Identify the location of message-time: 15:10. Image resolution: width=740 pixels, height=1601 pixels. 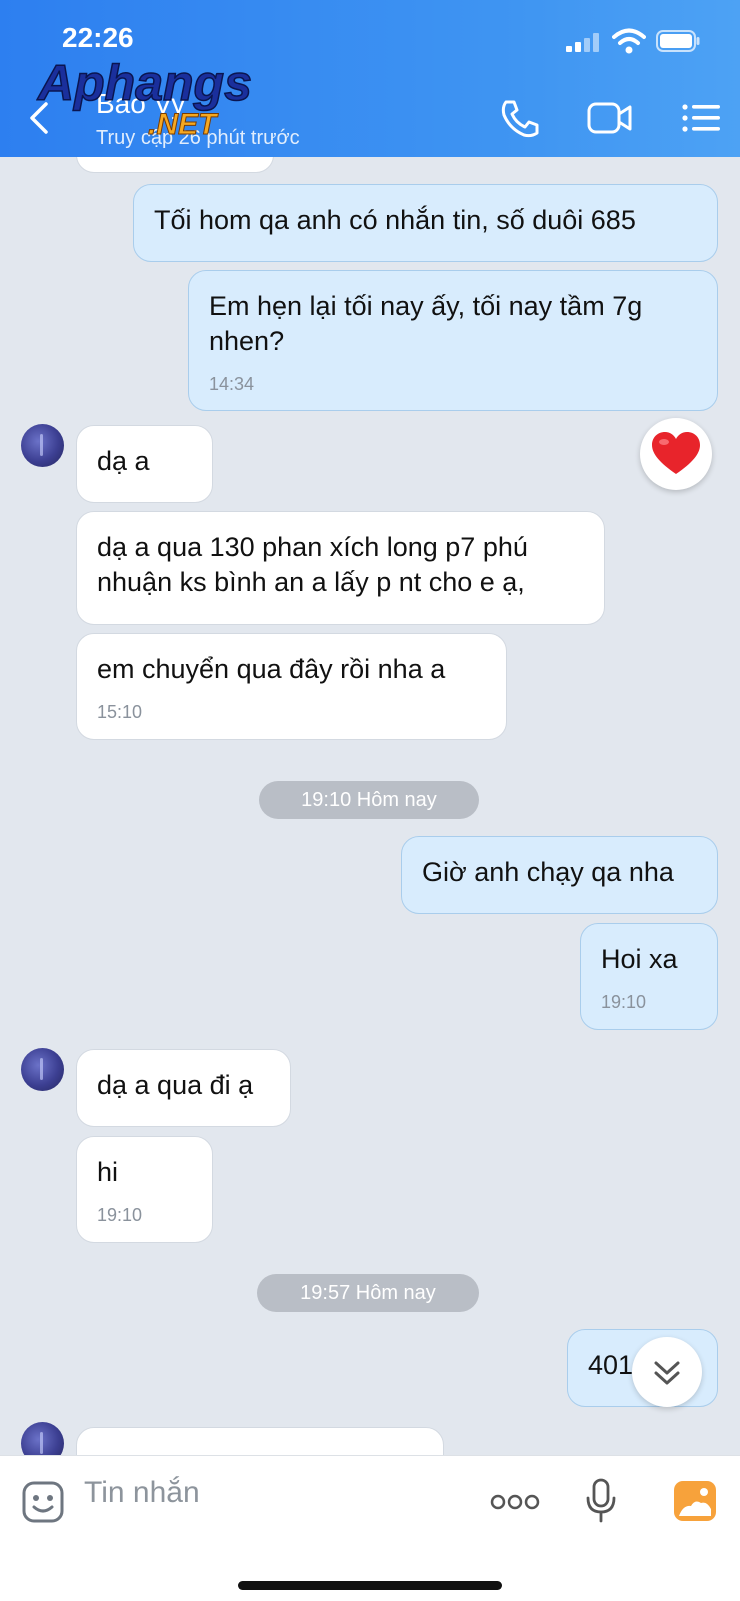
(120, 712).